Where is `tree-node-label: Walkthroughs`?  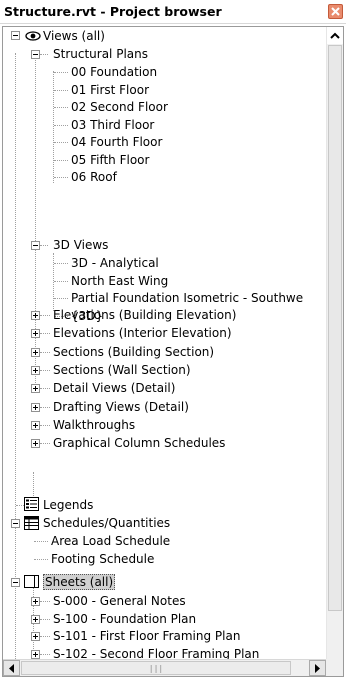
tree-node-label: Walkthroughs is located at coordinates (94, 424).